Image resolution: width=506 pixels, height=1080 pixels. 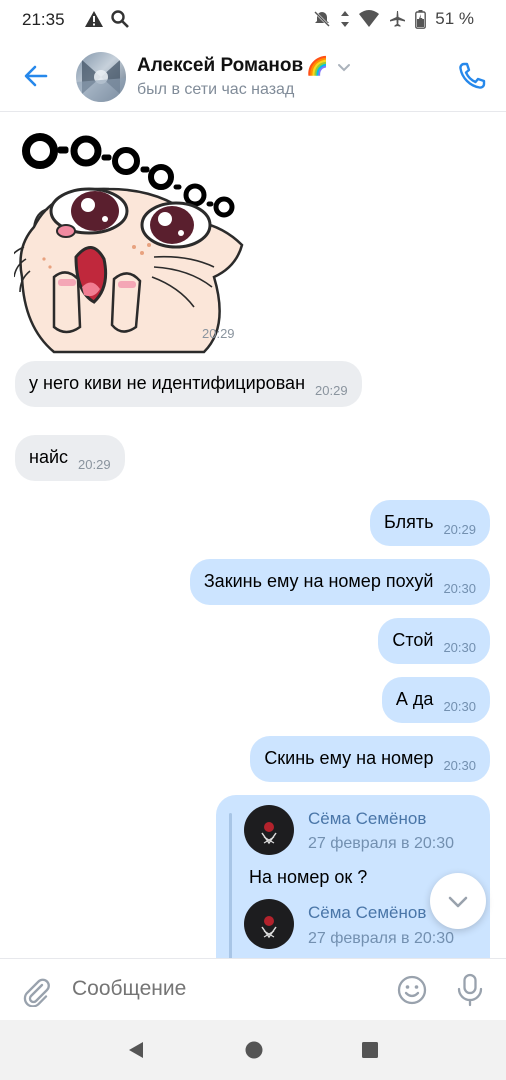 I want to click on message-text: у него киви не идентифицирован, so click(x=167, y=383).